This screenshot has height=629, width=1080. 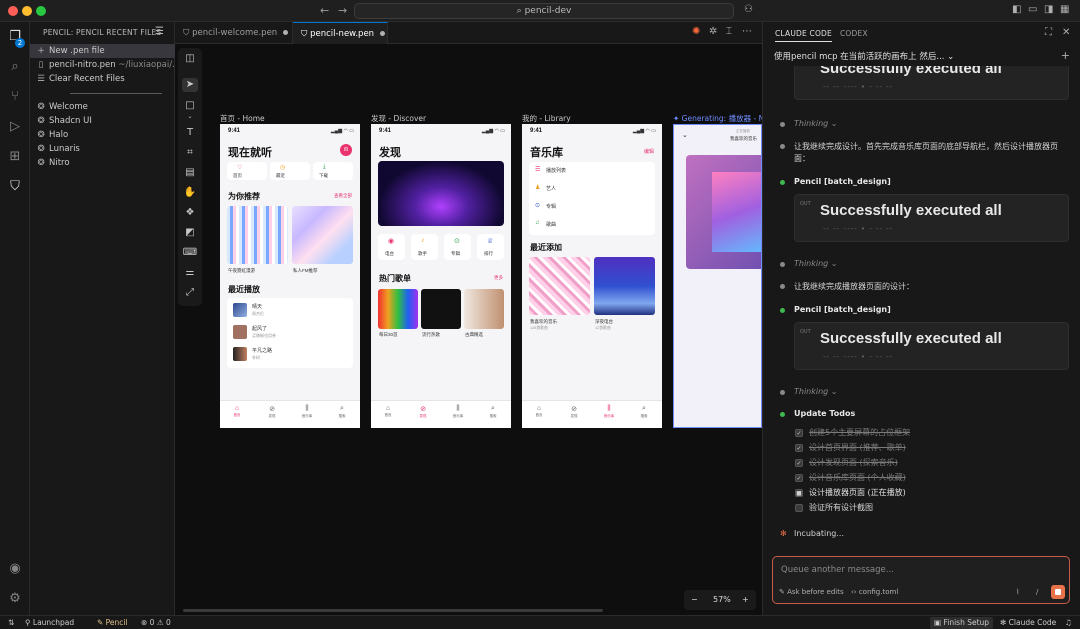 What do you see at coordinates (190, 85) in the screenshot?
I see `select-tool-icon: ➤` at bounding box center [190, 85].